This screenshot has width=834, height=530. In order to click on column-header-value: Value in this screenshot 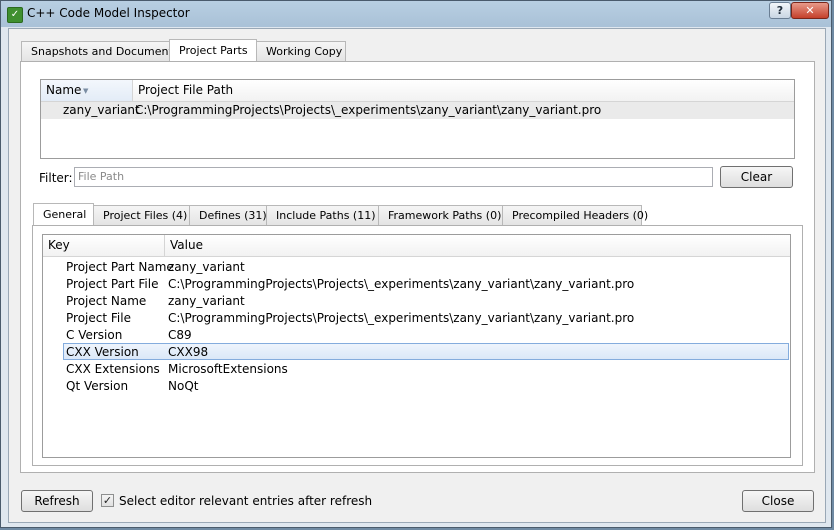, I will do `click(477, 245)`.